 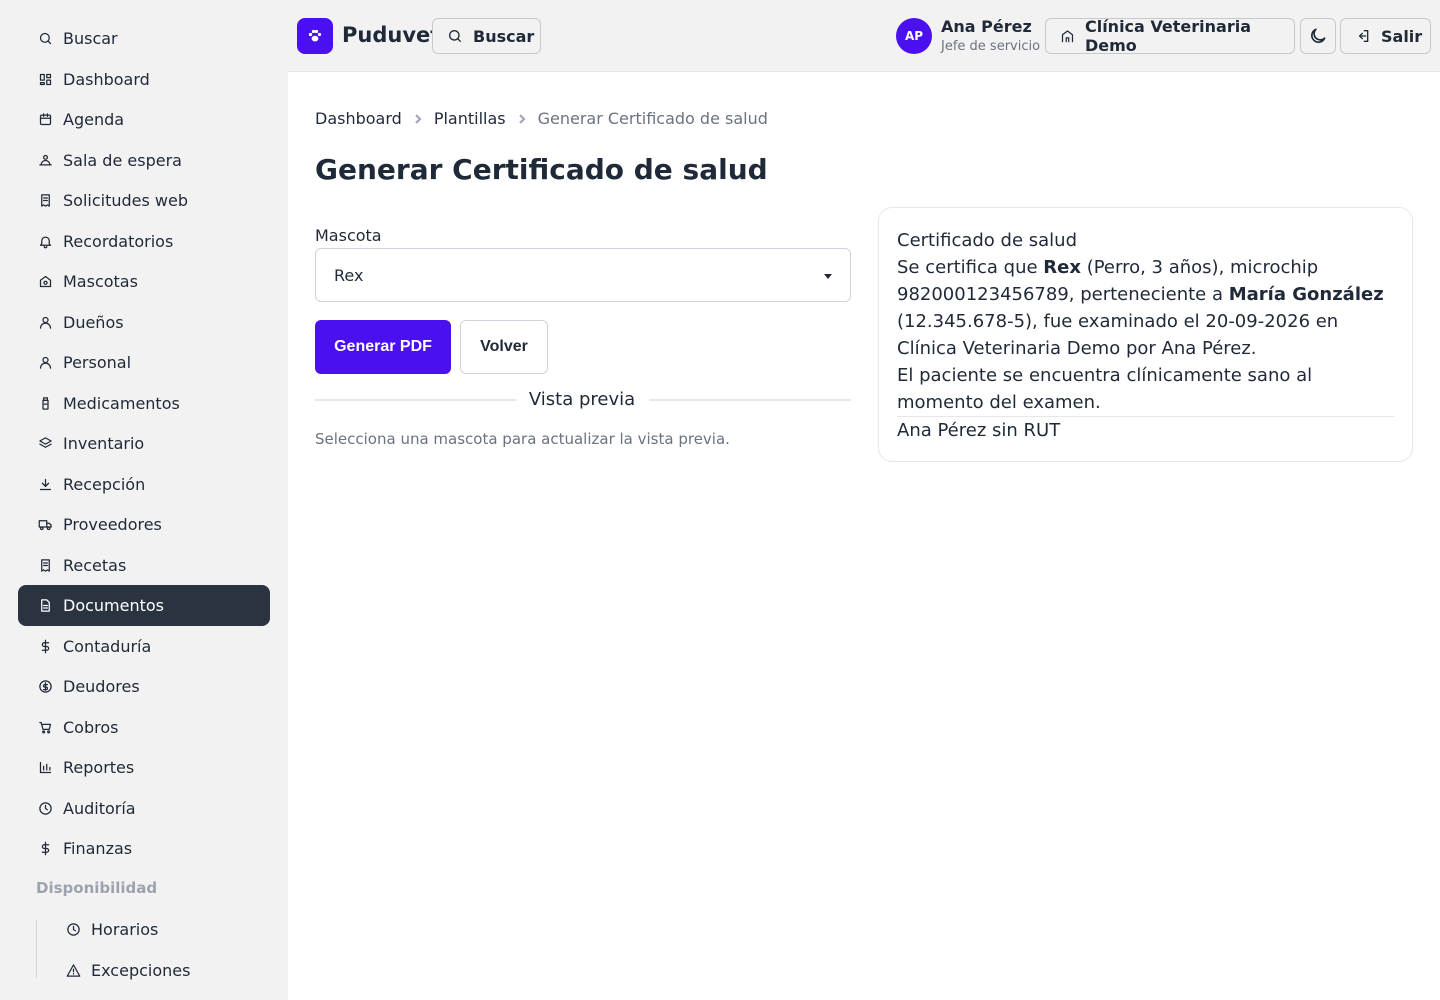 I want to click on layers-icon, so click(x=45, y=444).